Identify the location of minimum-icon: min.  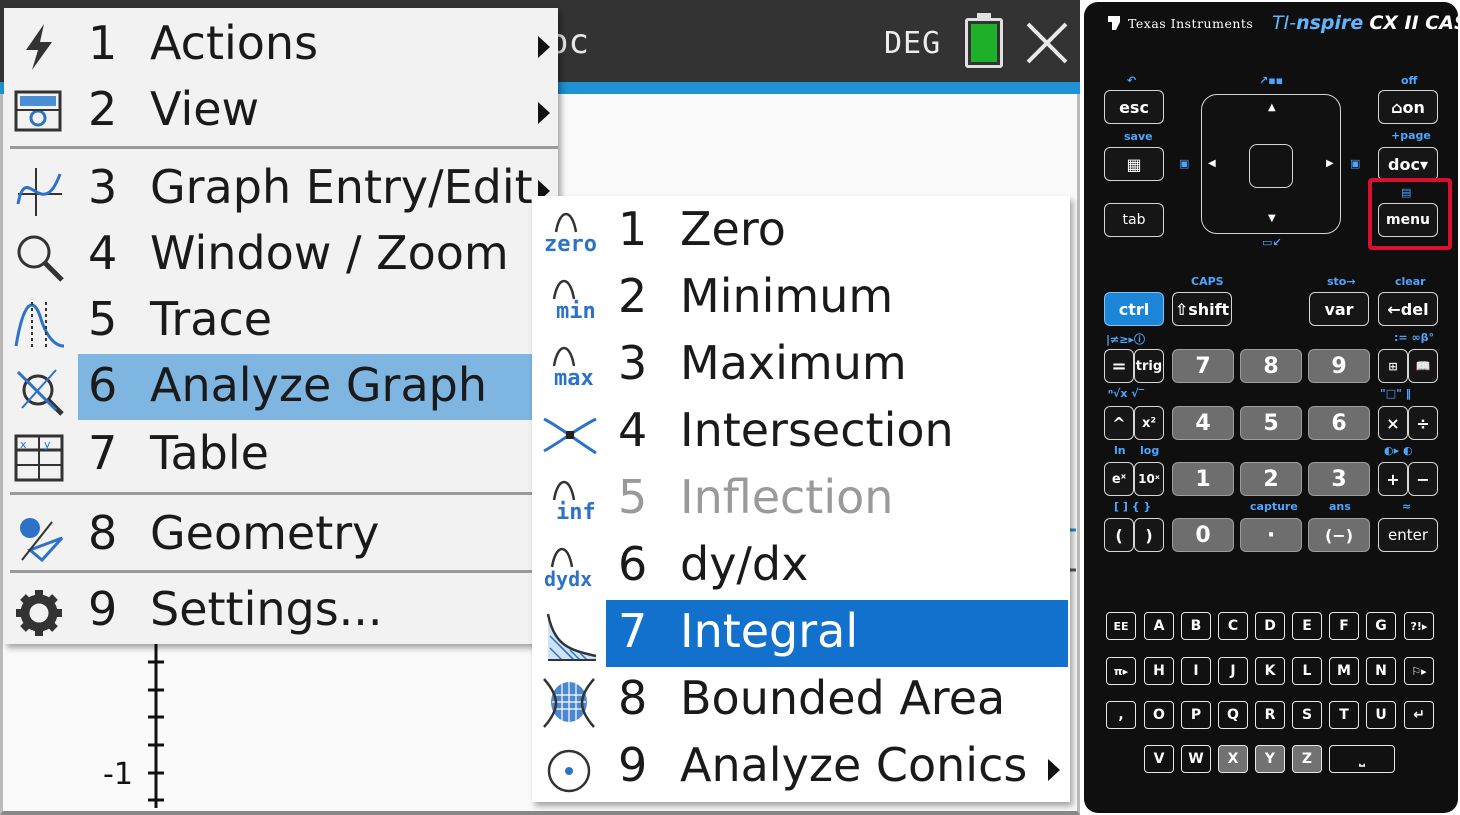
(569, 300).